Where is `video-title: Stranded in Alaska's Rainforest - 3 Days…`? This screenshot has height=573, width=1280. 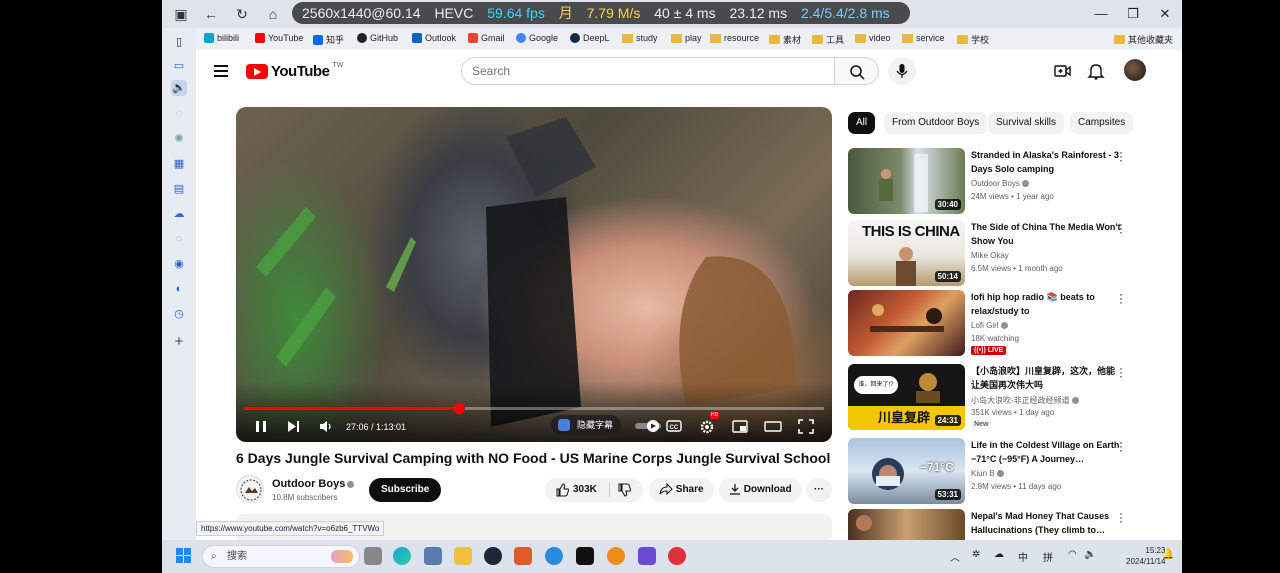
video-title: Stranded in Alaska's Rainforest - 3 Days… is located at coordinates (1046, 162).